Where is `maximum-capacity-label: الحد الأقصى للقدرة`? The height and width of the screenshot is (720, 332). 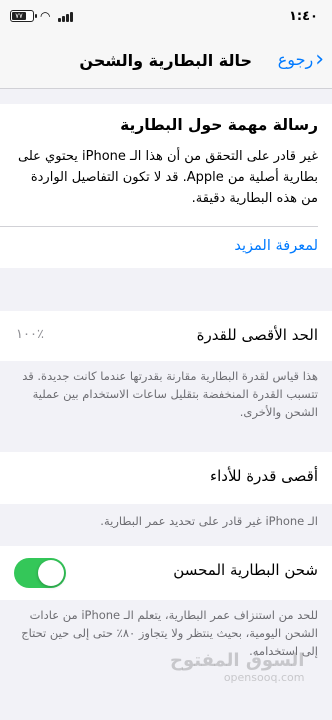
maximum-capacity-label: الحد الأقصى للقدرة is located at coordinates (257, 335).